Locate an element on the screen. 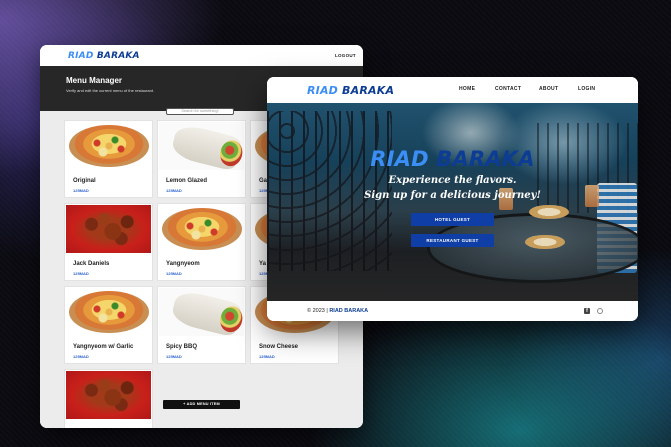 The width and height of the screenshot is (671, 447). logo-baraka: BARAKA is located at coordinates (118, 55).